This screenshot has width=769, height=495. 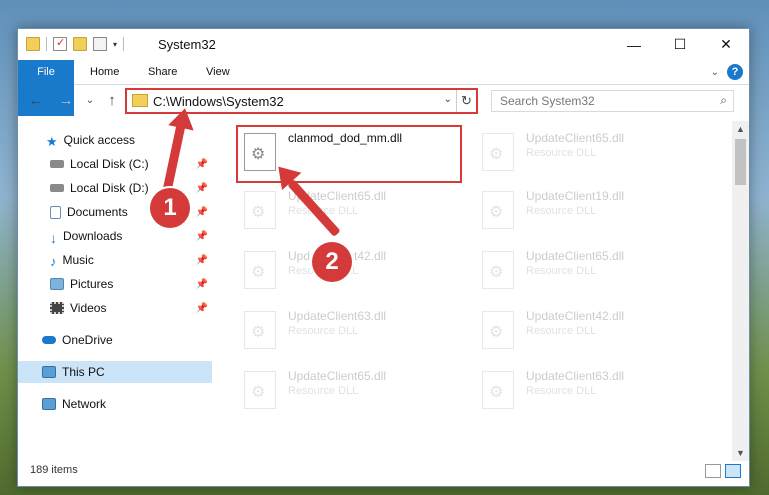 I want to click on sidebar-item-label: OneDrive, so click(x=87, y=340).